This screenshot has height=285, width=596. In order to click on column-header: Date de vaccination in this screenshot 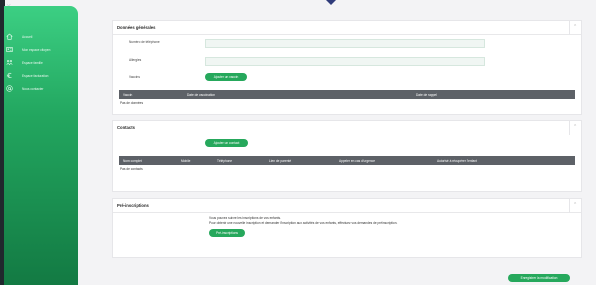, I will do `click(201, 95)`.